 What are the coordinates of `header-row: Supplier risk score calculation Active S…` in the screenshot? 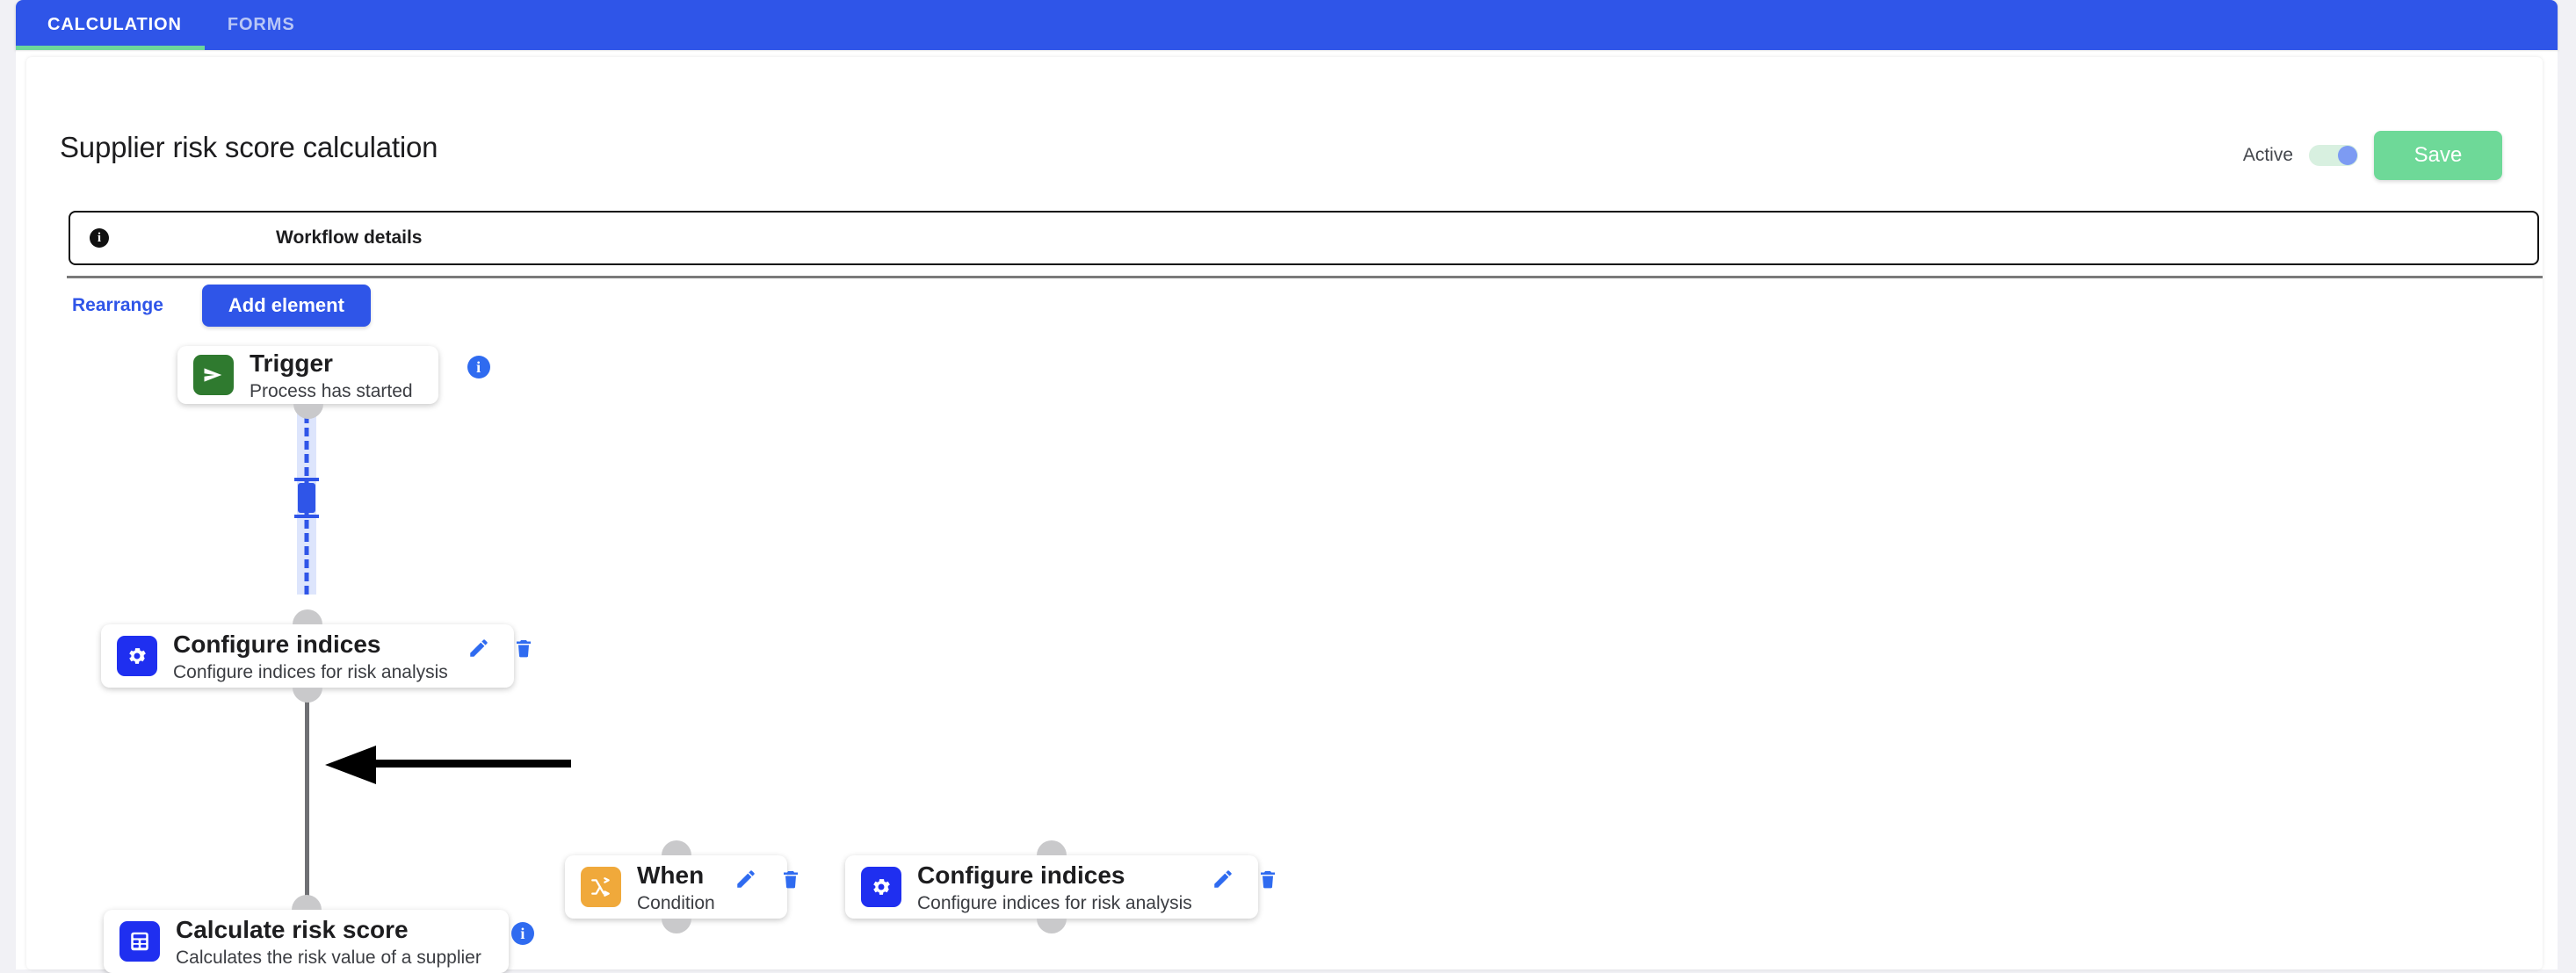 It's located at (1284, 149).